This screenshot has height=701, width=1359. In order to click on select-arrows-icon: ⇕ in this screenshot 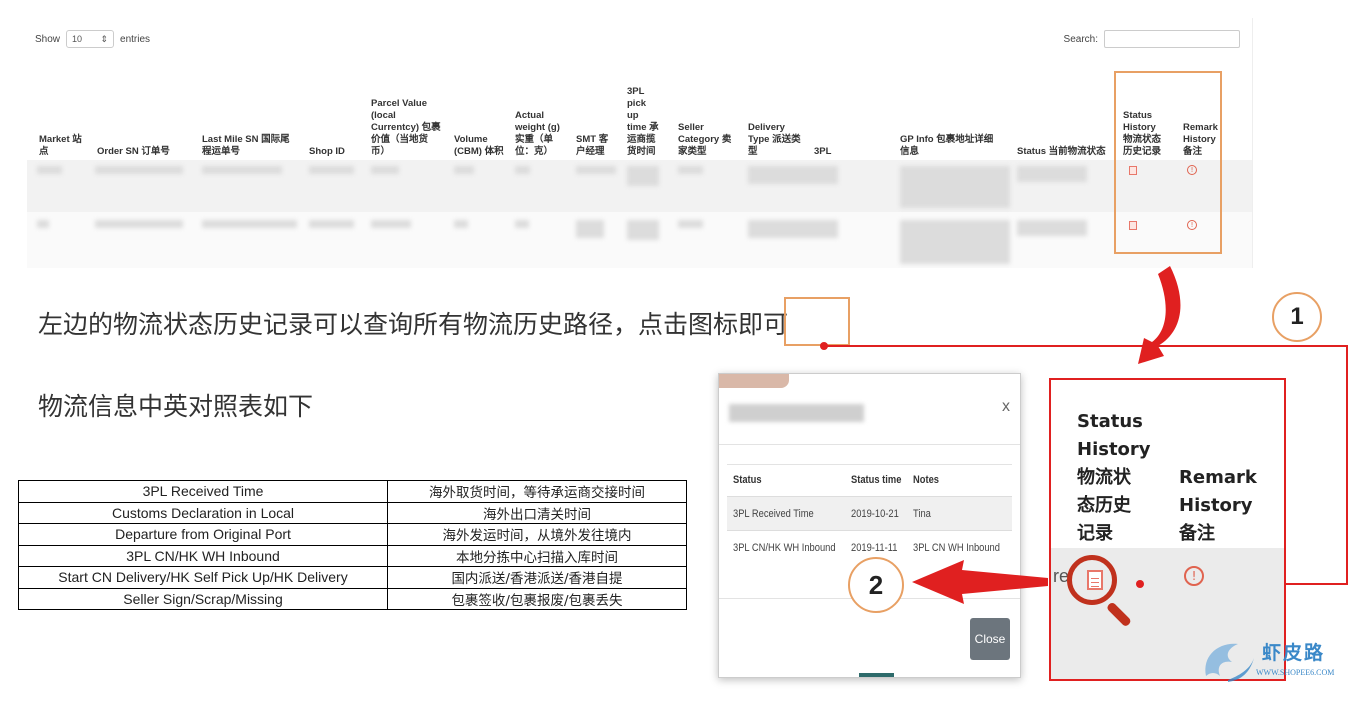, I will do `click(104, 38)`.